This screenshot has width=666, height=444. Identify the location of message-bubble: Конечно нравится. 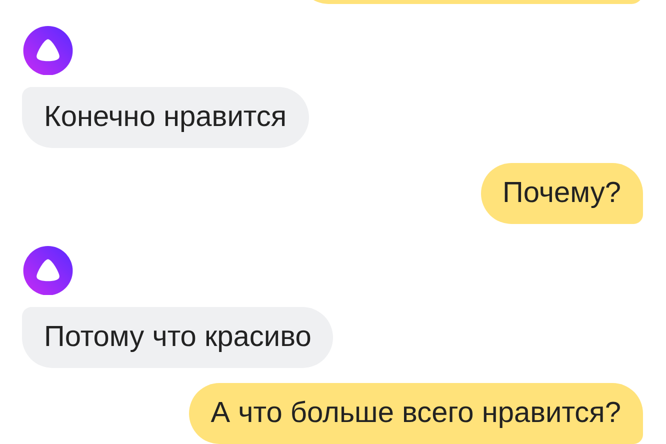
(165, 117).